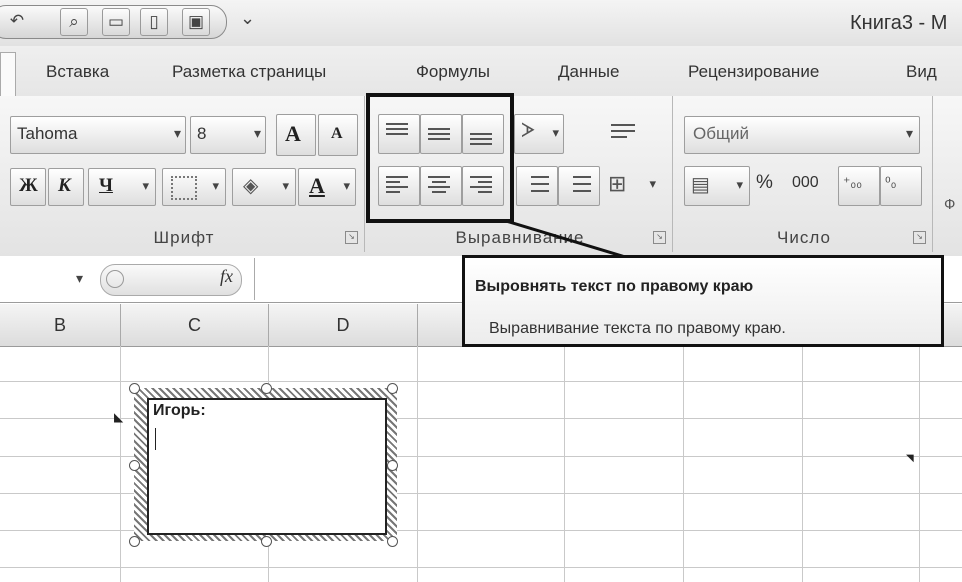  I want to click on number-format-dropdown-icon: ▾, so click(909, 133).